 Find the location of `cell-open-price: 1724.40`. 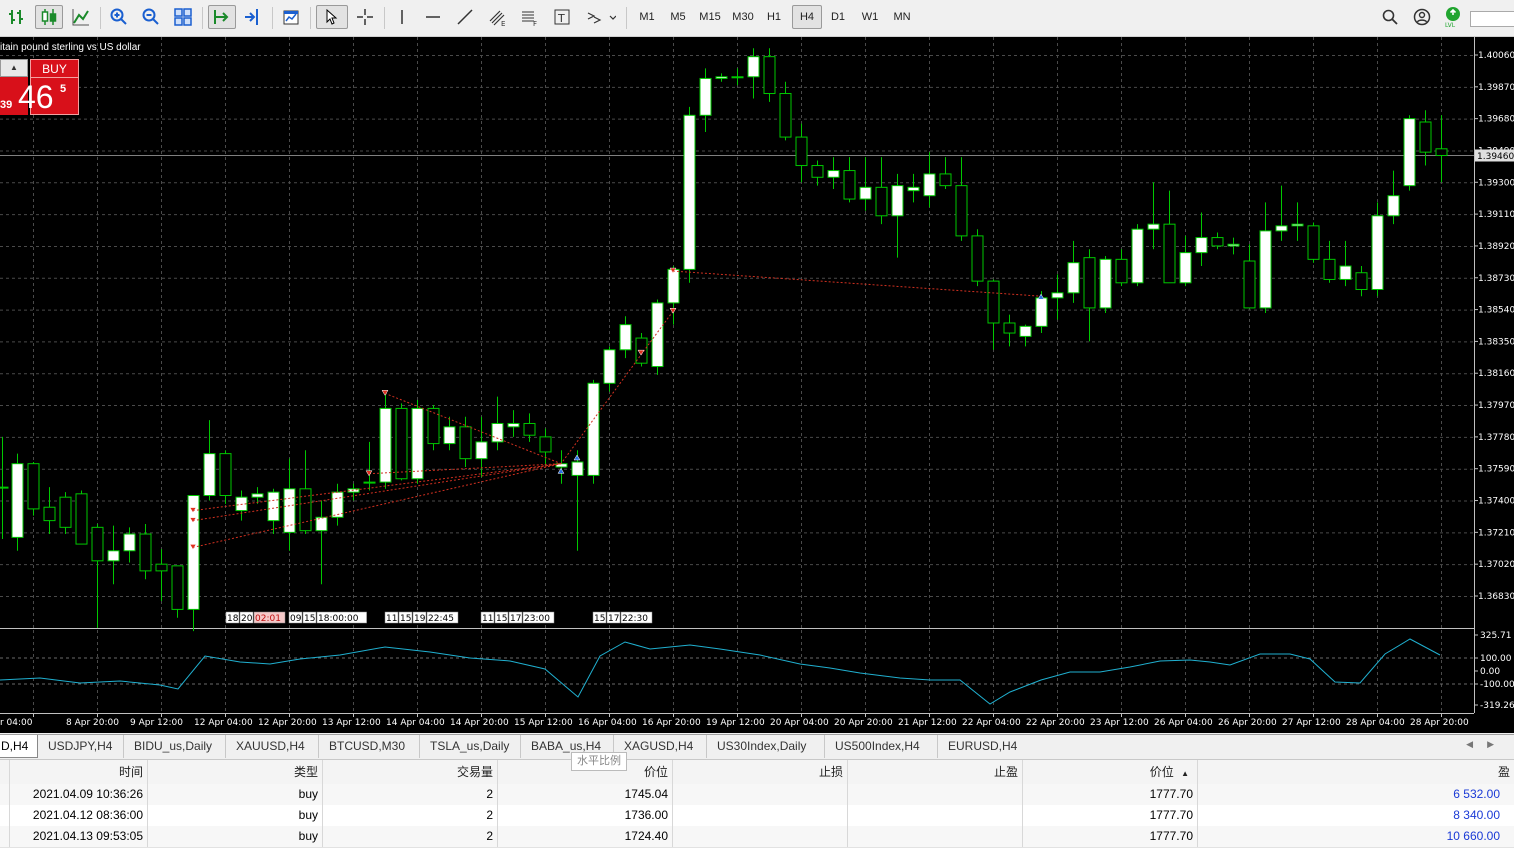

cell-open-price: 1724.40 is located at coordinates (585, 836).